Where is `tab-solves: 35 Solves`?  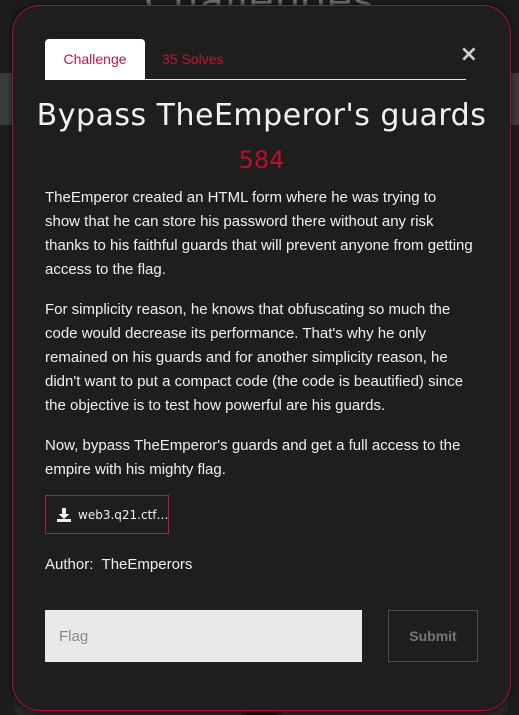 tab-solves: 35 Solves is located at coordinates (192, 59).